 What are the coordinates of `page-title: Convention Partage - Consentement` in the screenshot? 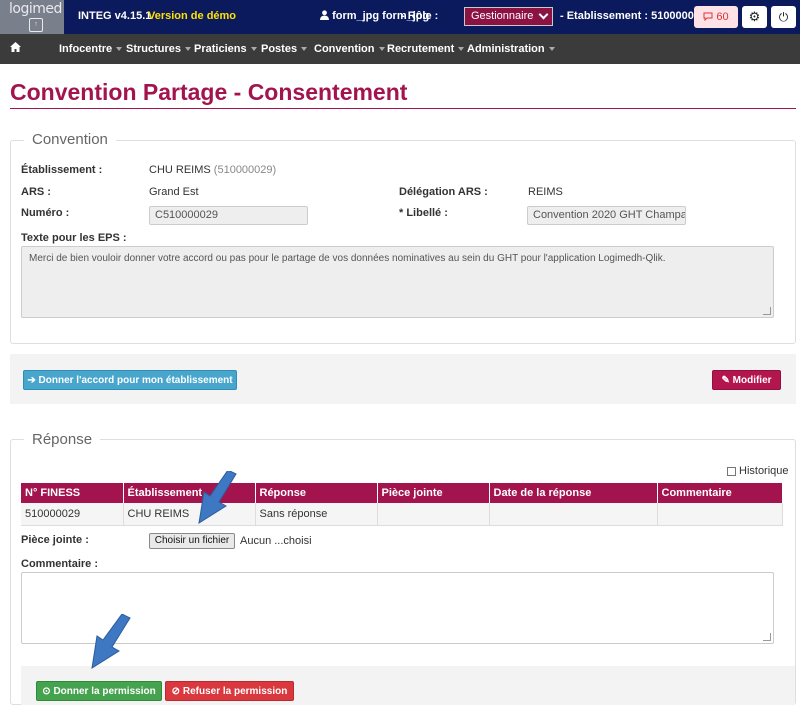 It's located at (209, 92).